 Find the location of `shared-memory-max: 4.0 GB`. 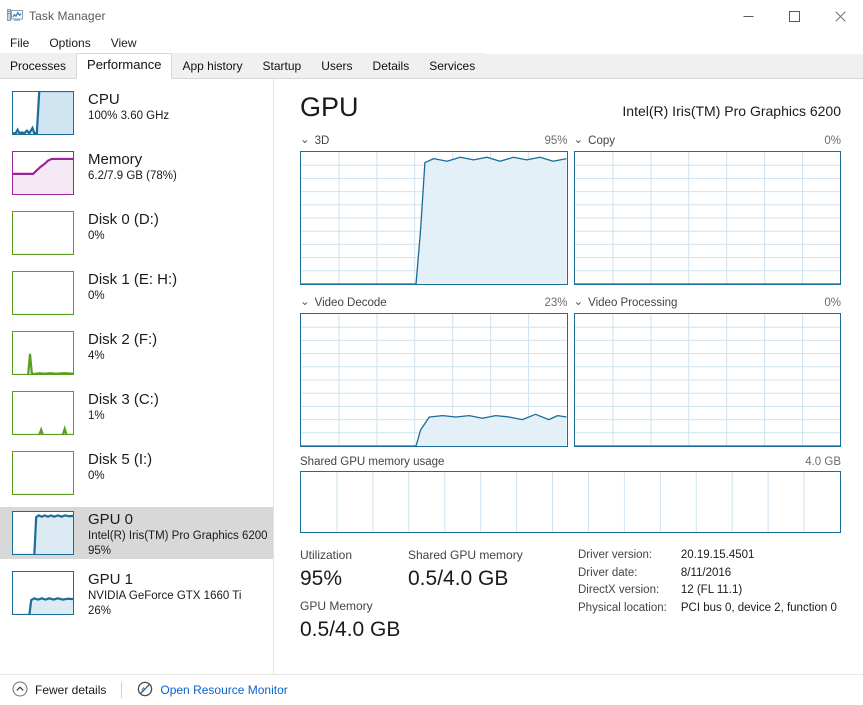

shared-memory-max: 4.0 GB is located at coordinates (823, 462).